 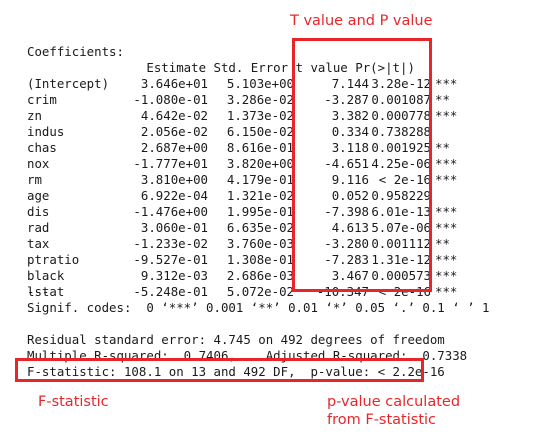 What do you see at coordinates (170, 99) in the screenshot?
I see `coef-estimate: -1.080e-01` at bounding box center [170, 99].